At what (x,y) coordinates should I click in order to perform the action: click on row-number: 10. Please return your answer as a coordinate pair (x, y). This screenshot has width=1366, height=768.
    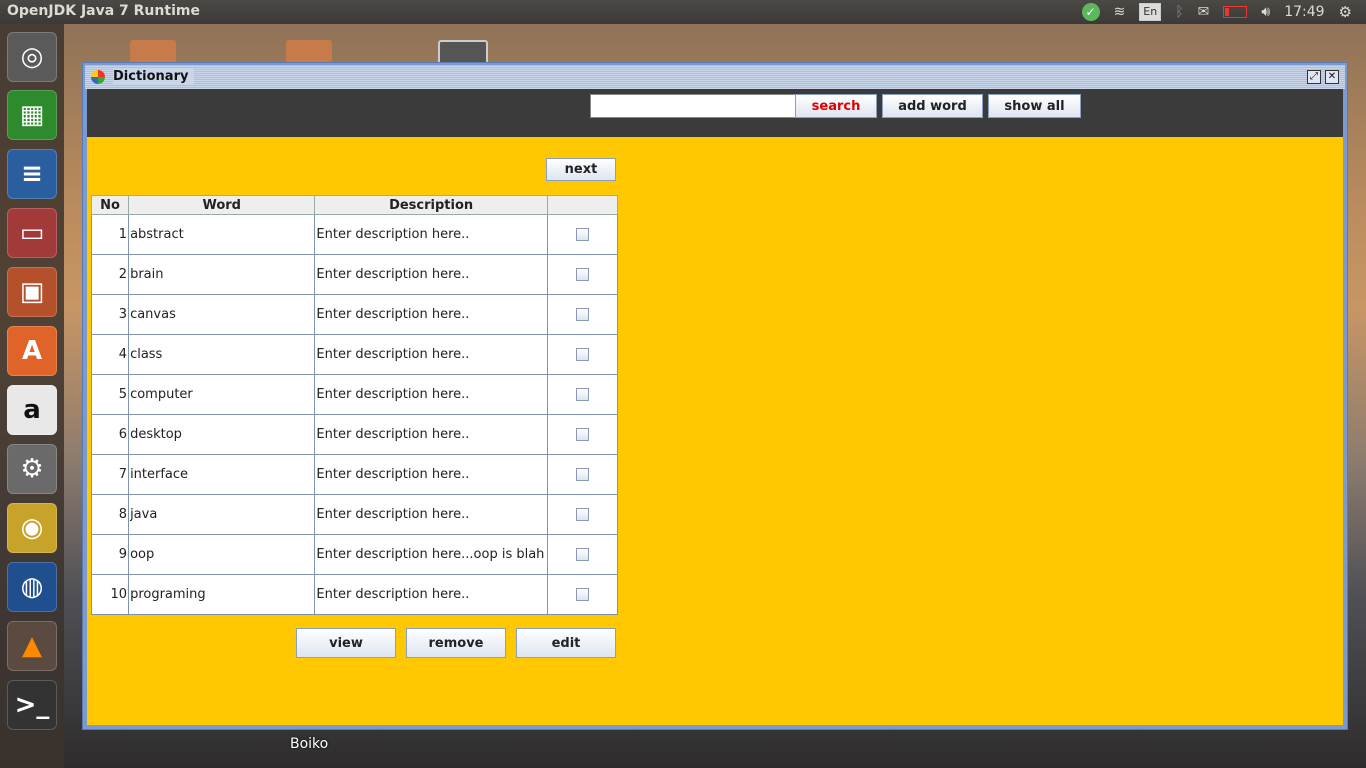
    Looking at the image, I should click on (110, 594).